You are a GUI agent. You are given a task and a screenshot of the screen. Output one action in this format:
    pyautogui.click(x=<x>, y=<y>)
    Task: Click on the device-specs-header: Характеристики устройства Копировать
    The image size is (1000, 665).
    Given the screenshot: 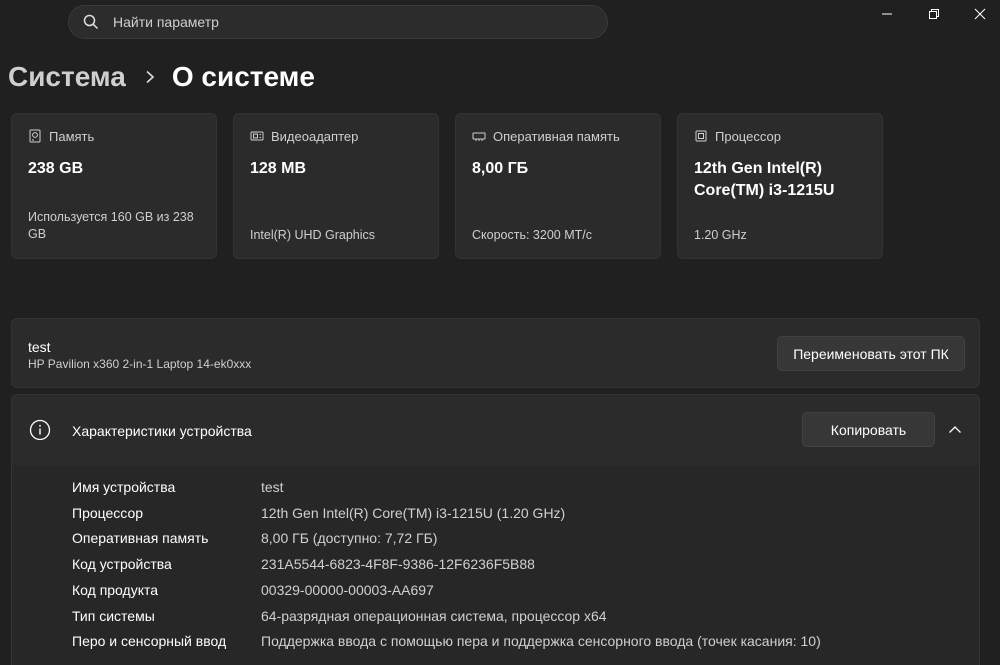 What is the action you would take?
    pyautogui.click(x=495, y=430)
    